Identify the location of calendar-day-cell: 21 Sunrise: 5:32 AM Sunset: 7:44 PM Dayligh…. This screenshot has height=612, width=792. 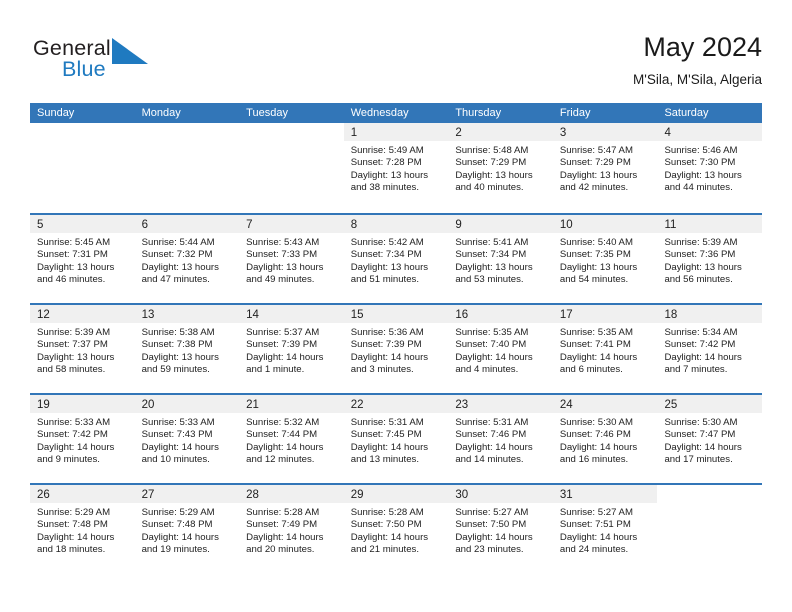
(291, 439).